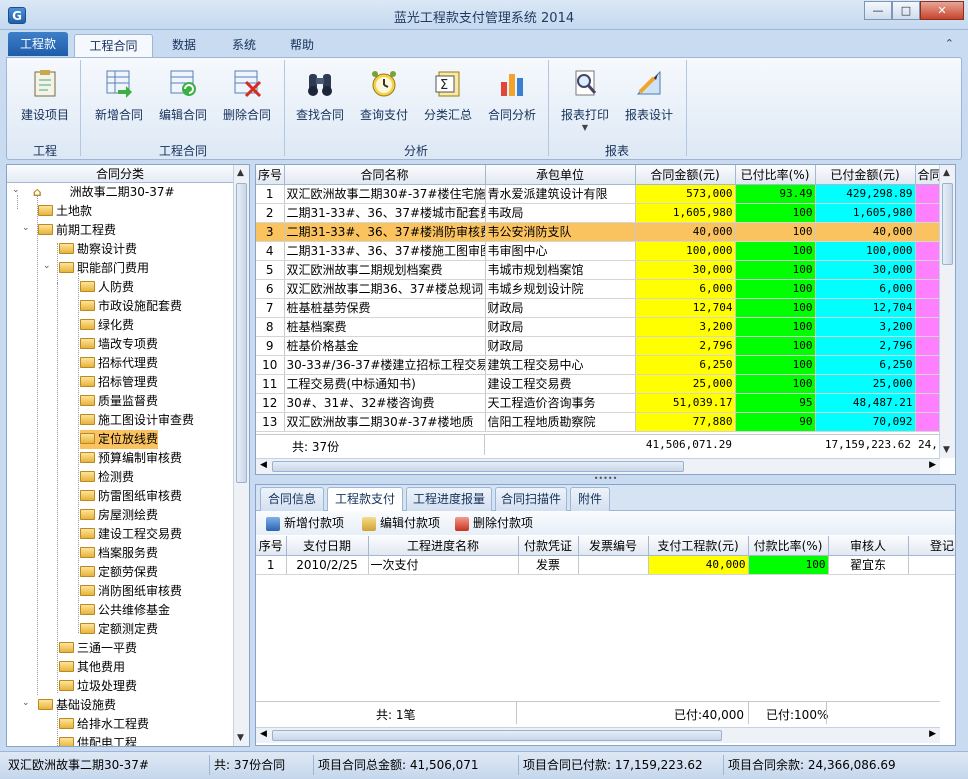 The image size is (968, 779). What do you see at coordinates (131, 534) in the screenshot?
I see `tree-node: 建设工程交易费` at bounding box center [131, 534].